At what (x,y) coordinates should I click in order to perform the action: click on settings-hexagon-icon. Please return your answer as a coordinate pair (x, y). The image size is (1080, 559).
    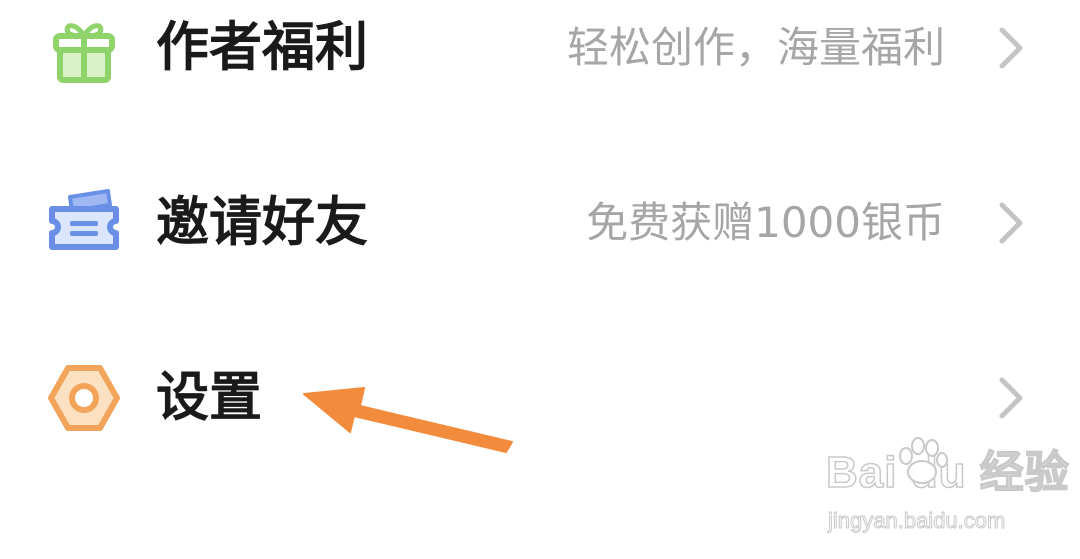
    Looking at the image, I should click on (84, 398).